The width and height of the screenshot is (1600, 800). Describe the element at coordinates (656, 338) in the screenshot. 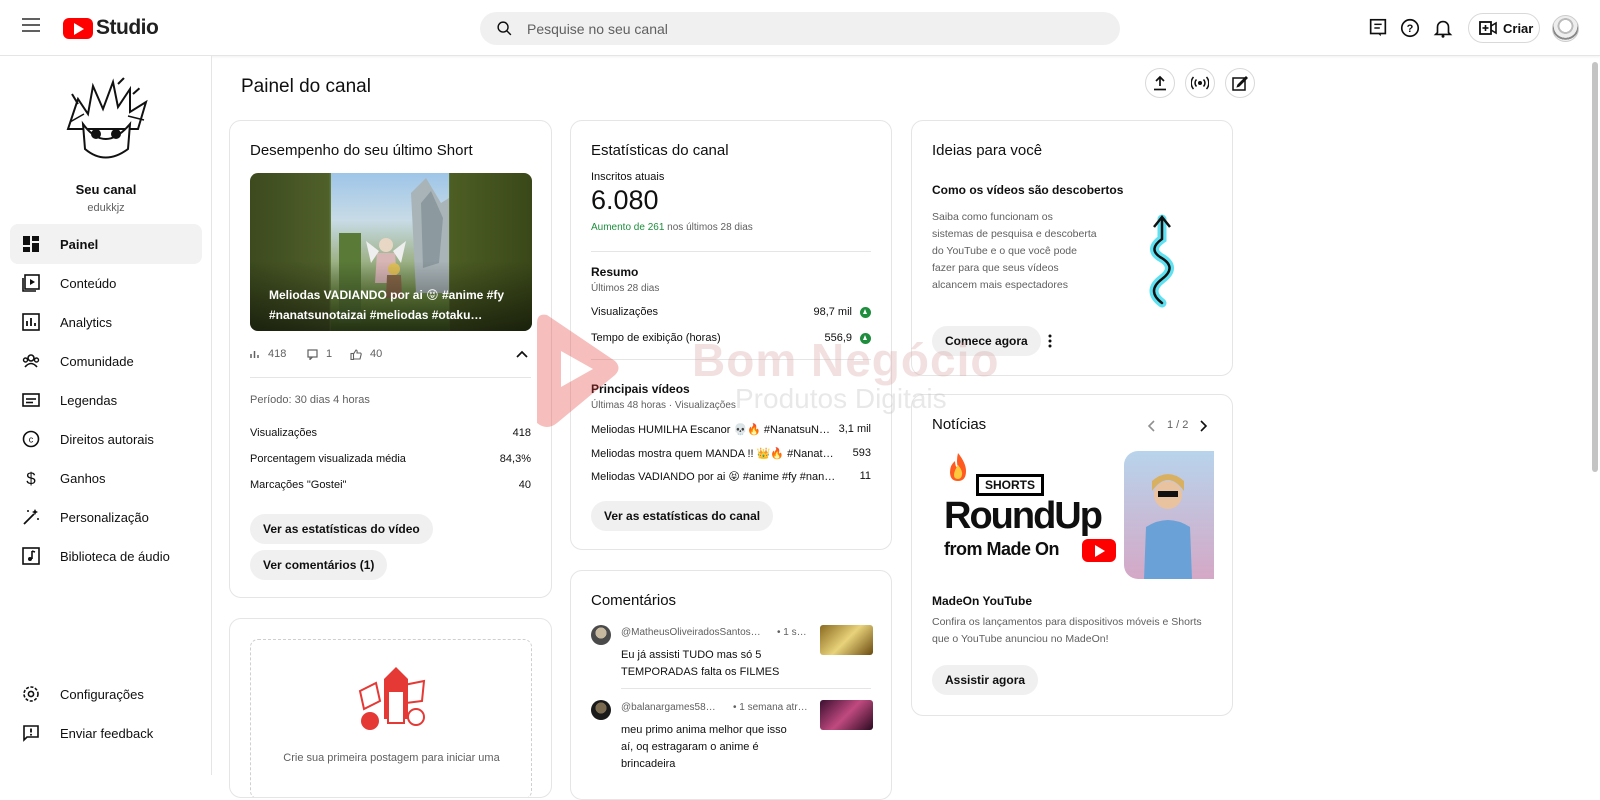

I see `summary-label: Tempo de exibição (horas)` at that location.